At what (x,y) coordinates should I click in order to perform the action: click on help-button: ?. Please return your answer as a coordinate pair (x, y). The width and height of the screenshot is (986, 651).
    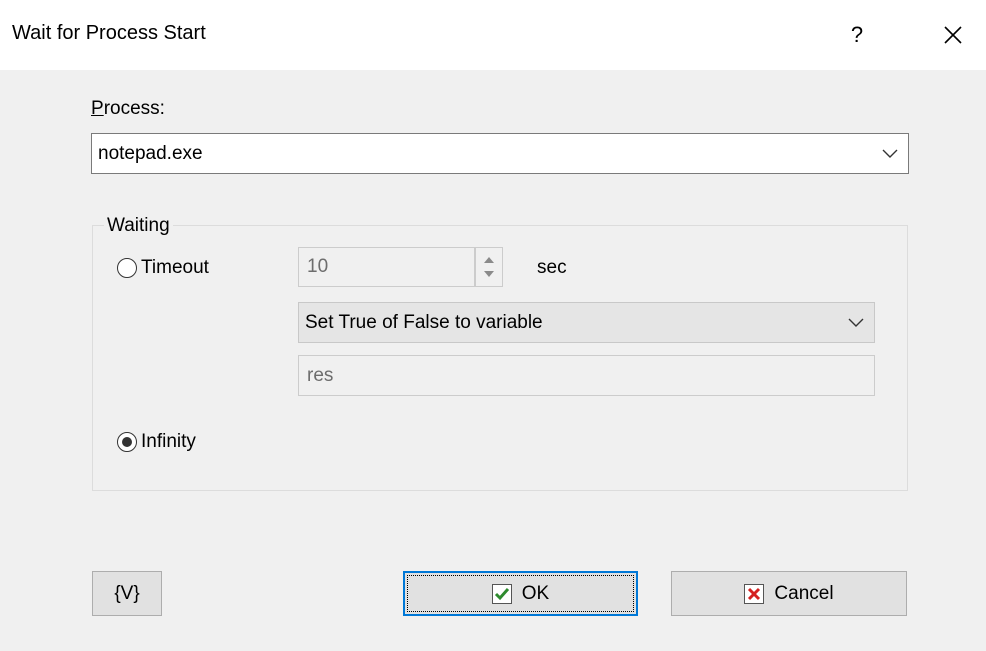
    Looking at the image, I should click on (857, 35).